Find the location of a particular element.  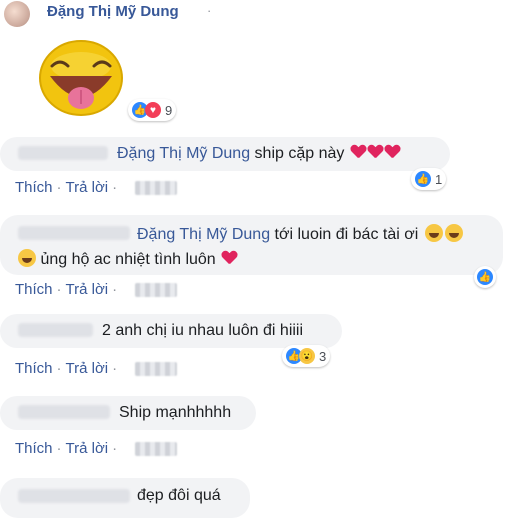

reaction-count: 9 is located at coordinates (169, 110).